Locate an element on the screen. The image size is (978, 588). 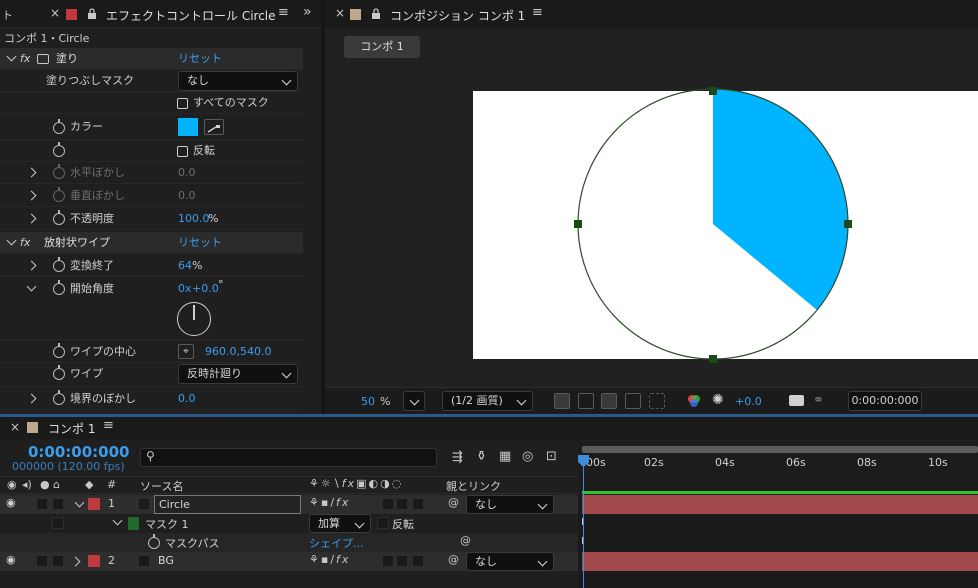
shy-layers-icon: ⚱ is located at coordinates (481, 456).